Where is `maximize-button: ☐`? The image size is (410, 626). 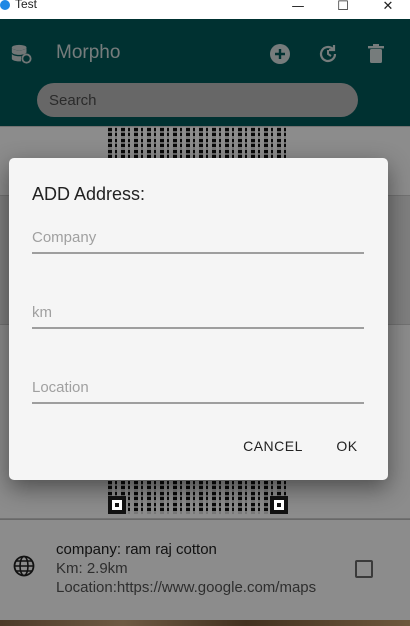 maximize-button: ☐ is located at coordinates (343, 8).